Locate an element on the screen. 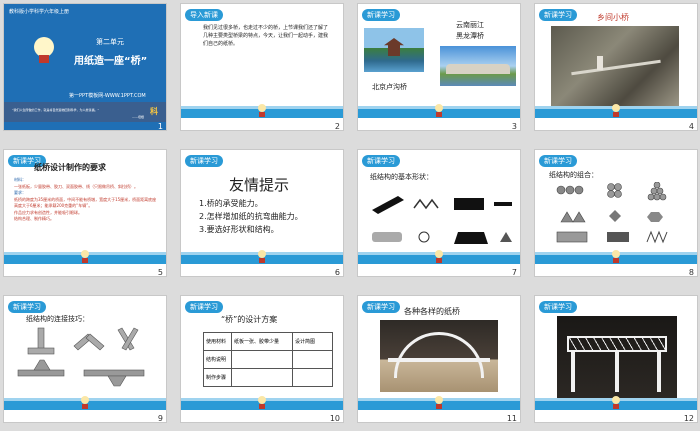 This screenshot has height=431, width=700. slide-title: 纸结构的基本形状： is located at coordinates (401, 177).